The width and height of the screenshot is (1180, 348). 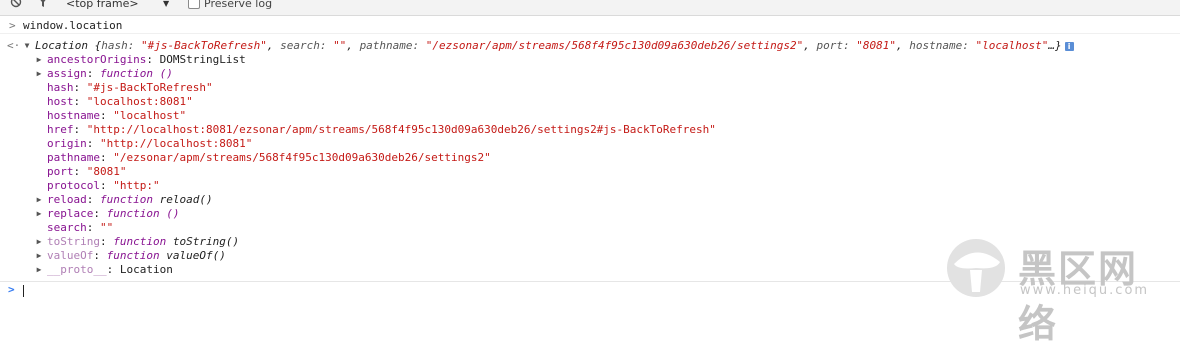 I want to click on property-value: DOMStringList, so click(x=202, y=59).